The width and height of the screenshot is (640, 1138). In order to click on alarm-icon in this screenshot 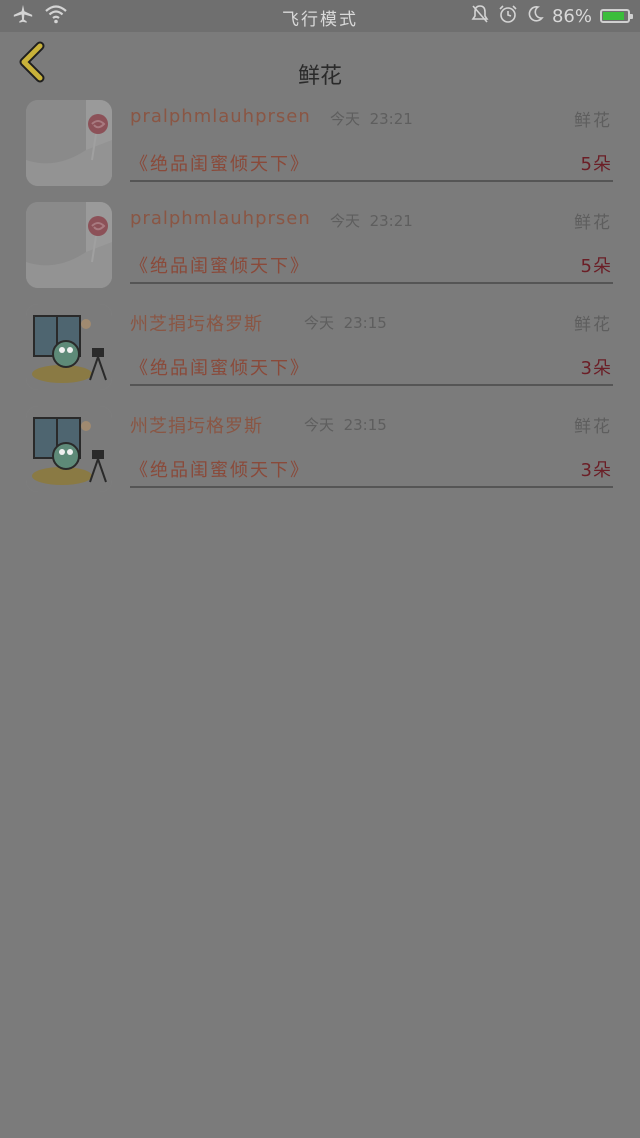, I will do `click(508, 16)`.